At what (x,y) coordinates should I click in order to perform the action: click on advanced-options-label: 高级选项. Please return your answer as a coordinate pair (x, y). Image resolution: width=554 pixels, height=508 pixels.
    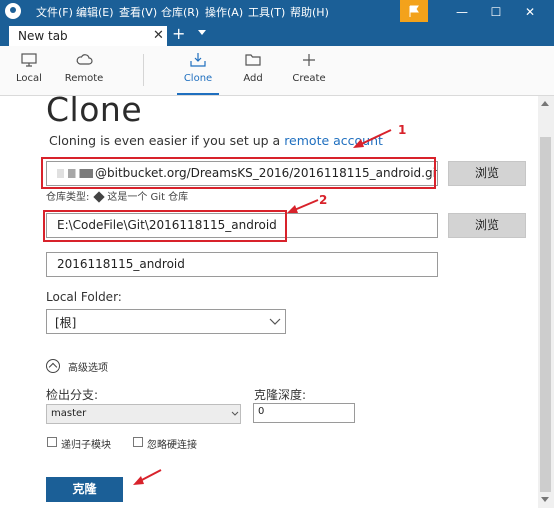
    Looking at the image, I should click on (88, 366).